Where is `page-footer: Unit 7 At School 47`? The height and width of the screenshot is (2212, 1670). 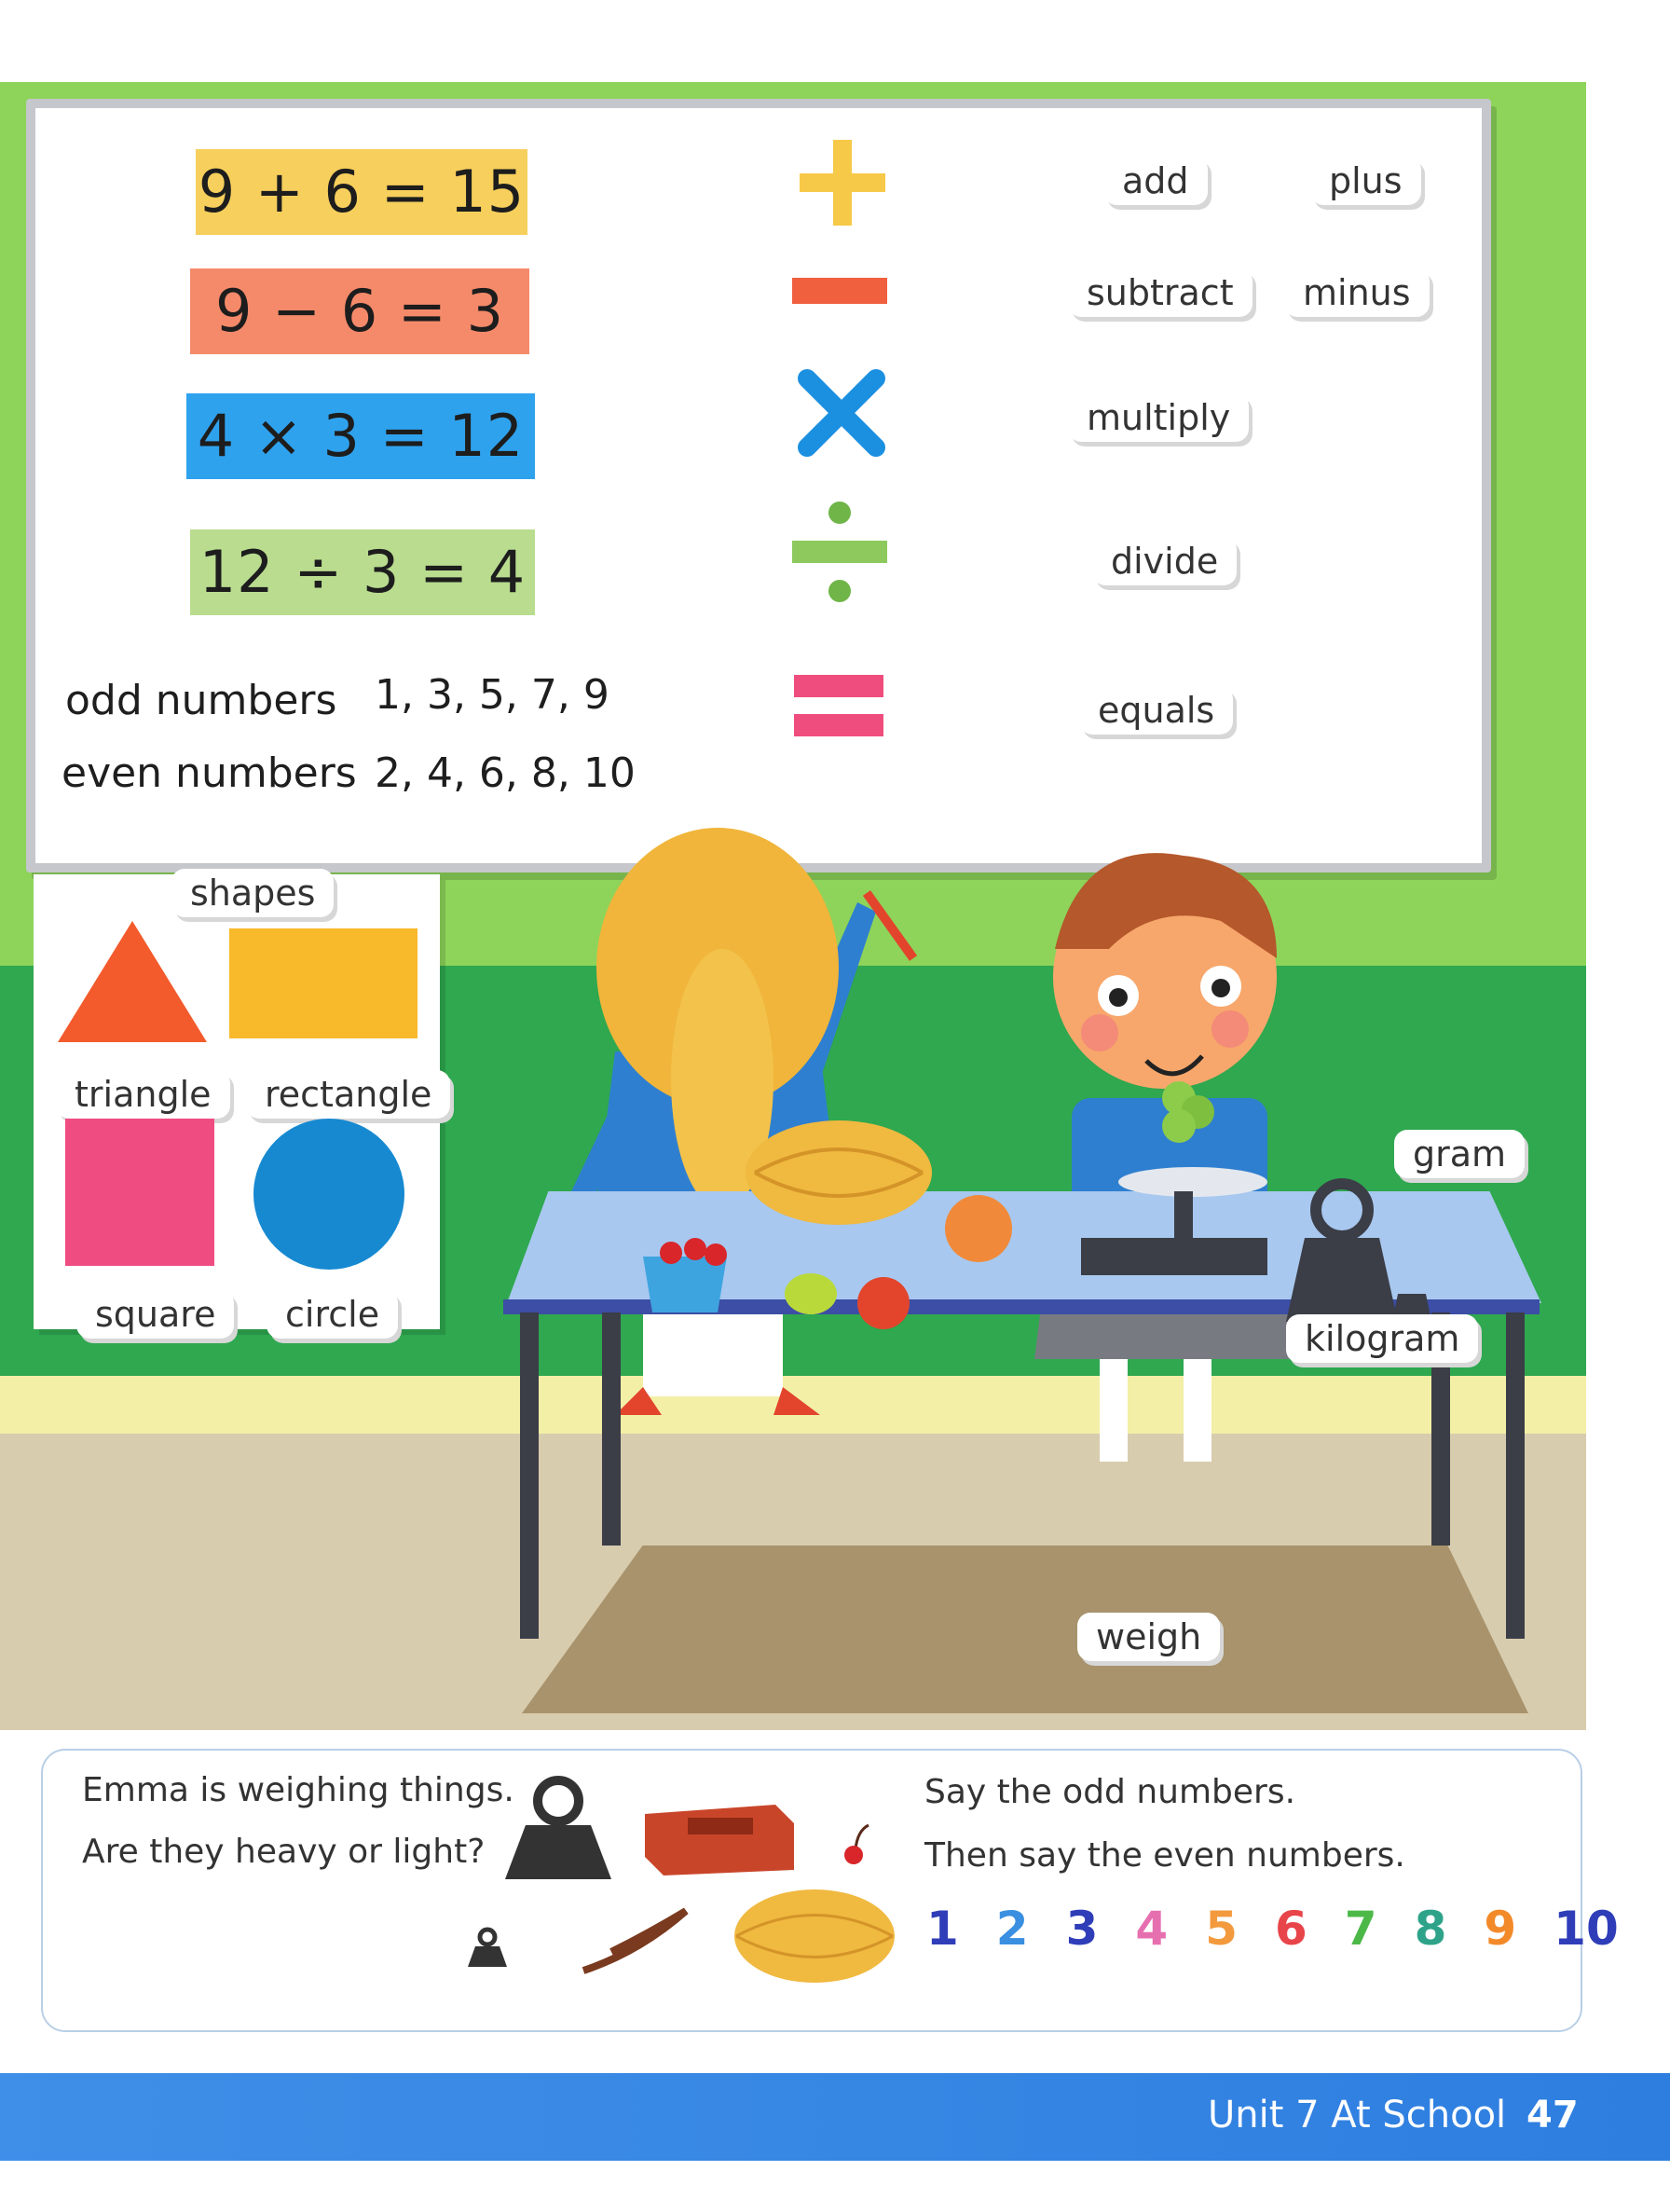 page-footer: Unit 7 At School 47 is located at coordinates (835, 2117).